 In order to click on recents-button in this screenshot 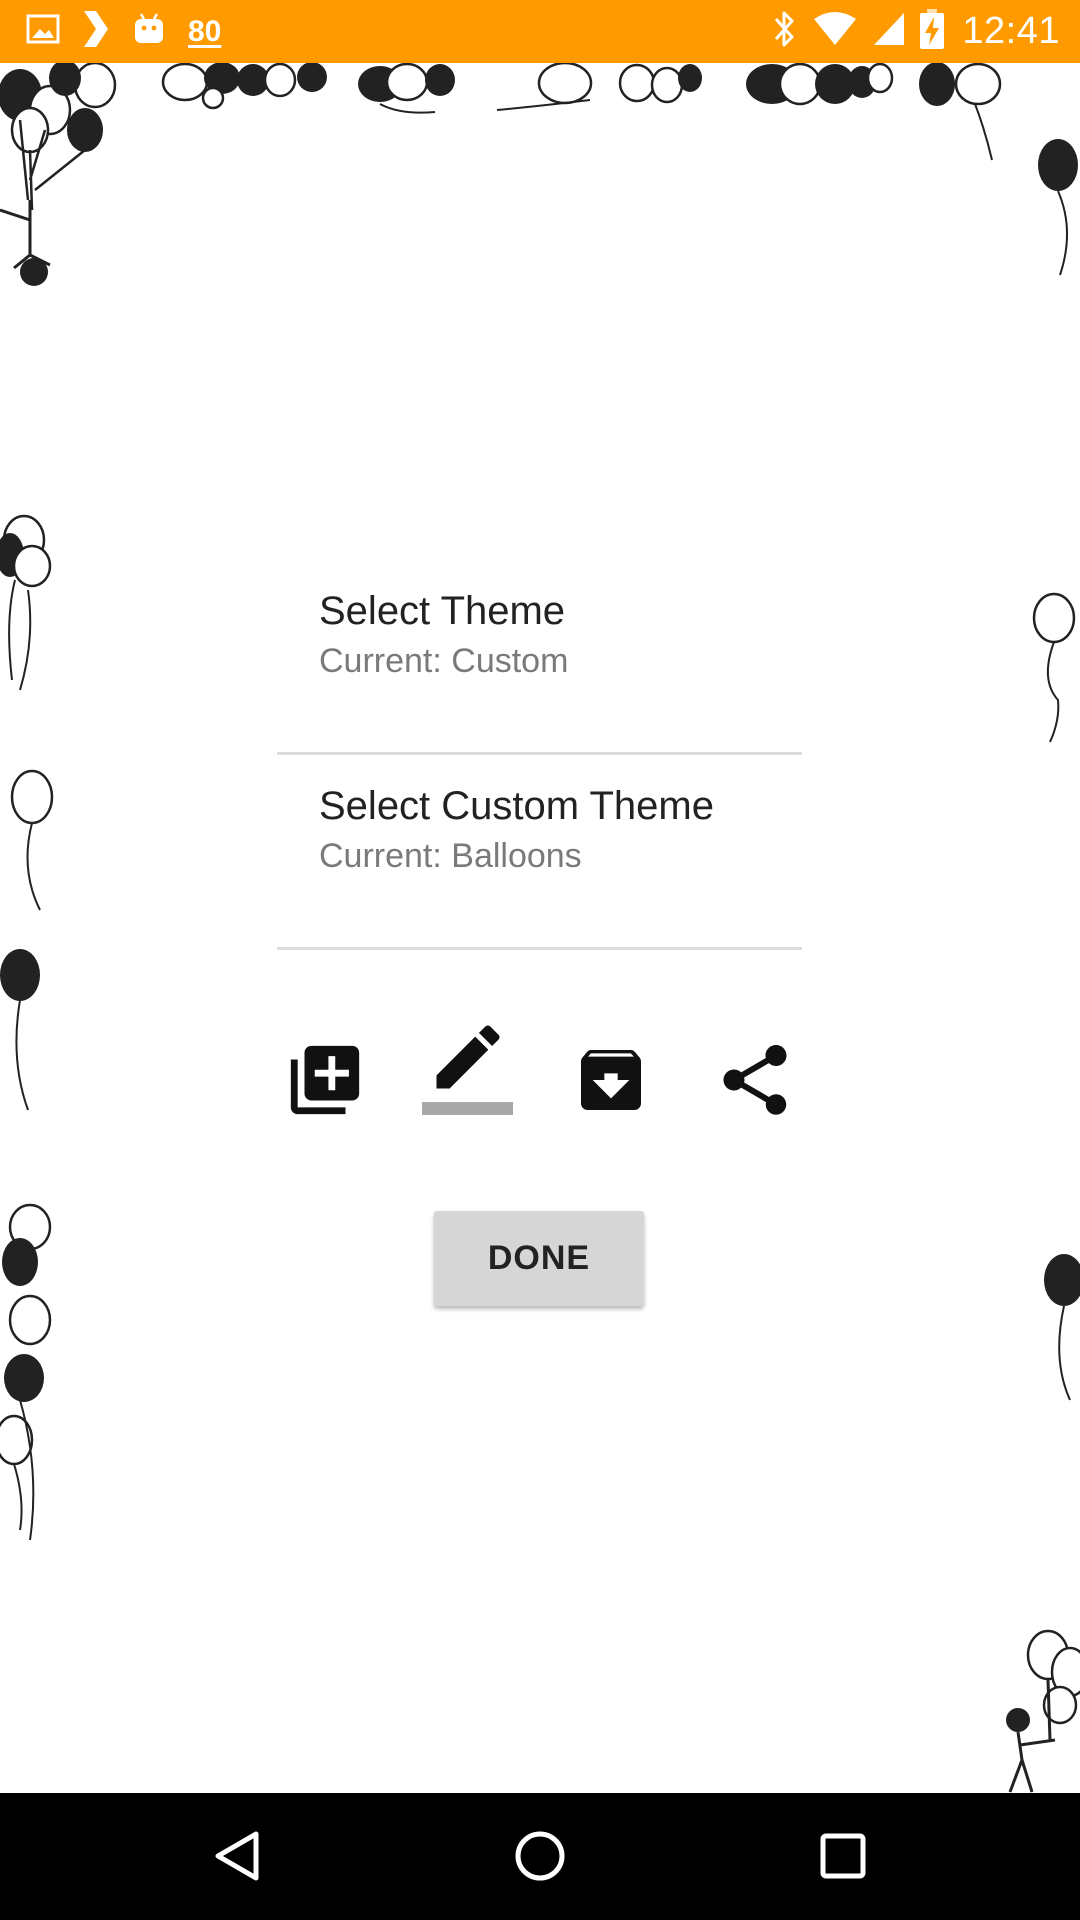, I will do `click(843, 1858)`.